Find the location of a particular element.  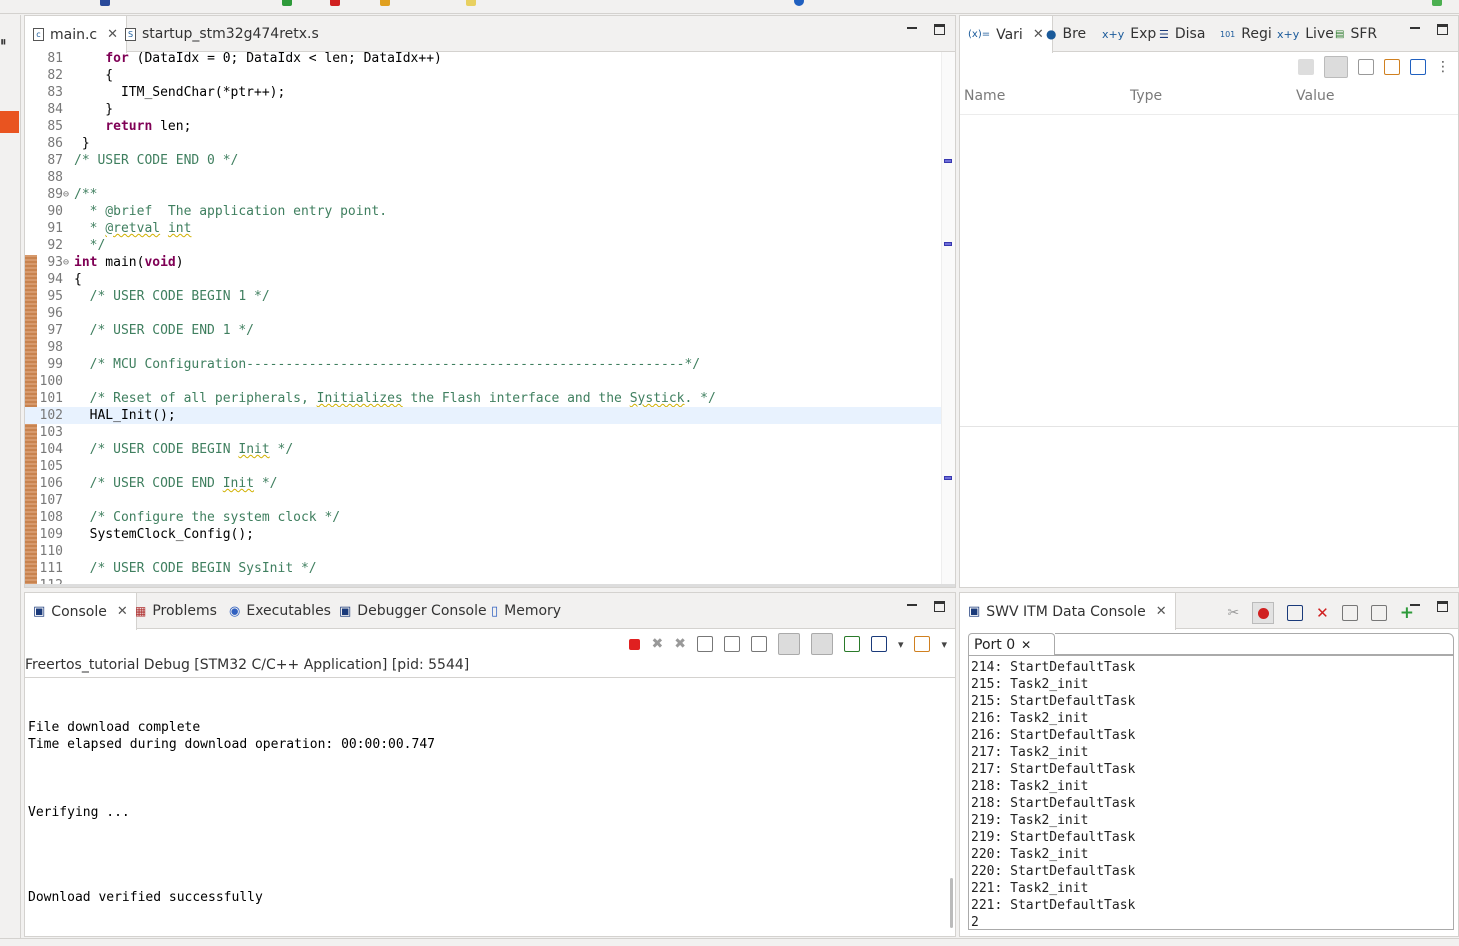

tab-memory: ▯ Memory is located at coordinates (526, 611).